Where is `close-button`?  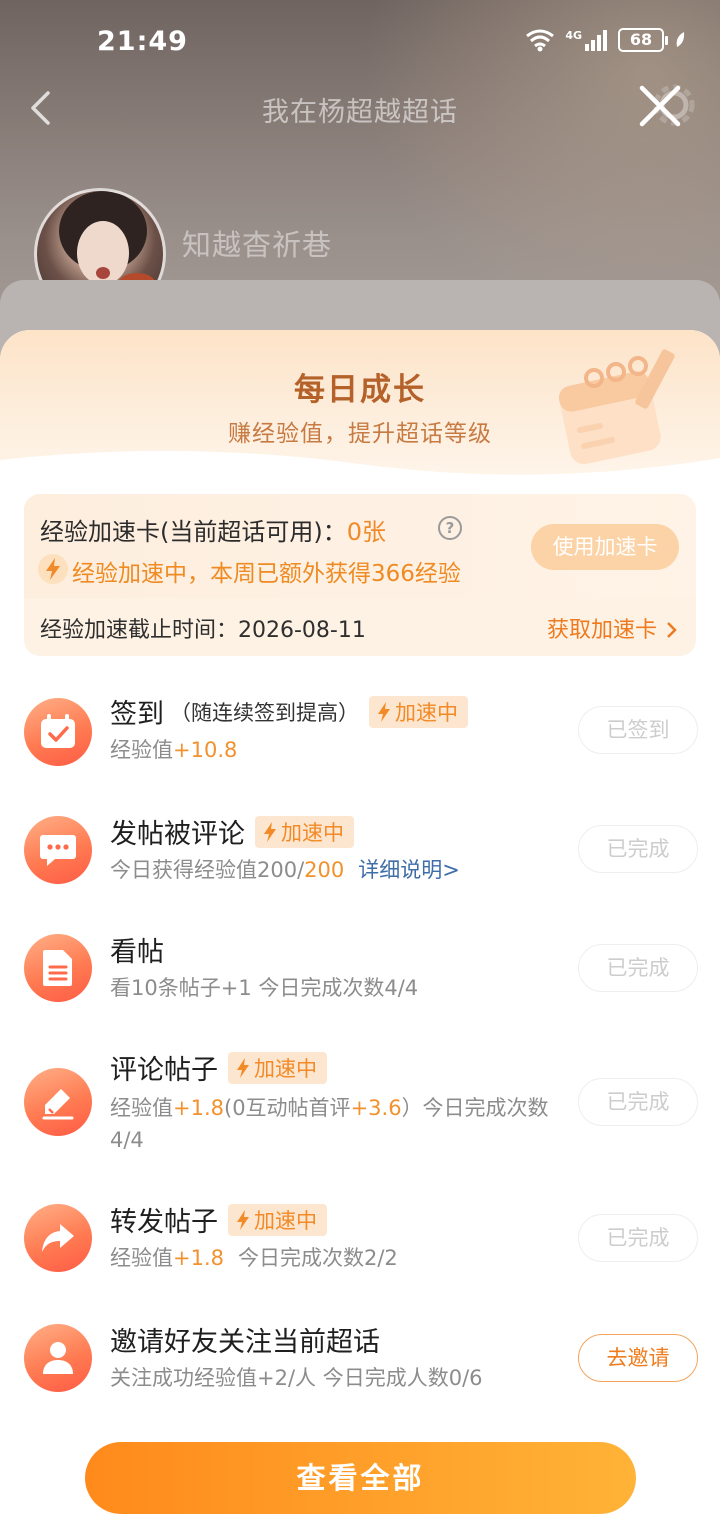 close-button is located at coordinates (663, 108).